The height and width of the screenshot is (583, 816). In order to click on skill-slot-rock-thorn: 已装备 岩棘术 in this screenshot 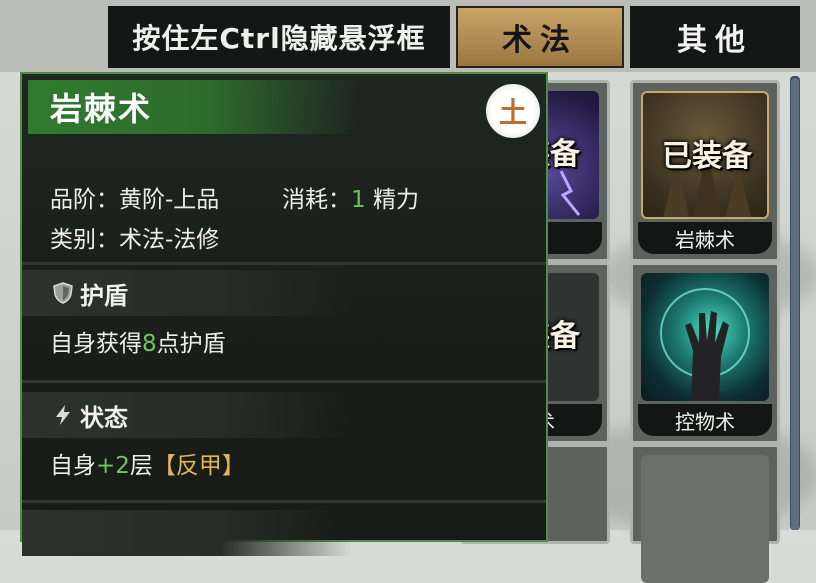, I will do `click(705, 171)`.